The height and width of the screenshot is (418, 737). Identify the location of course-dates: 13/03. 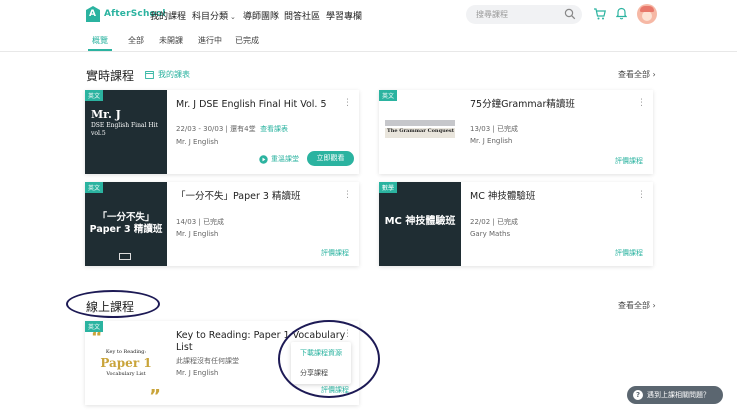
(480, 129).